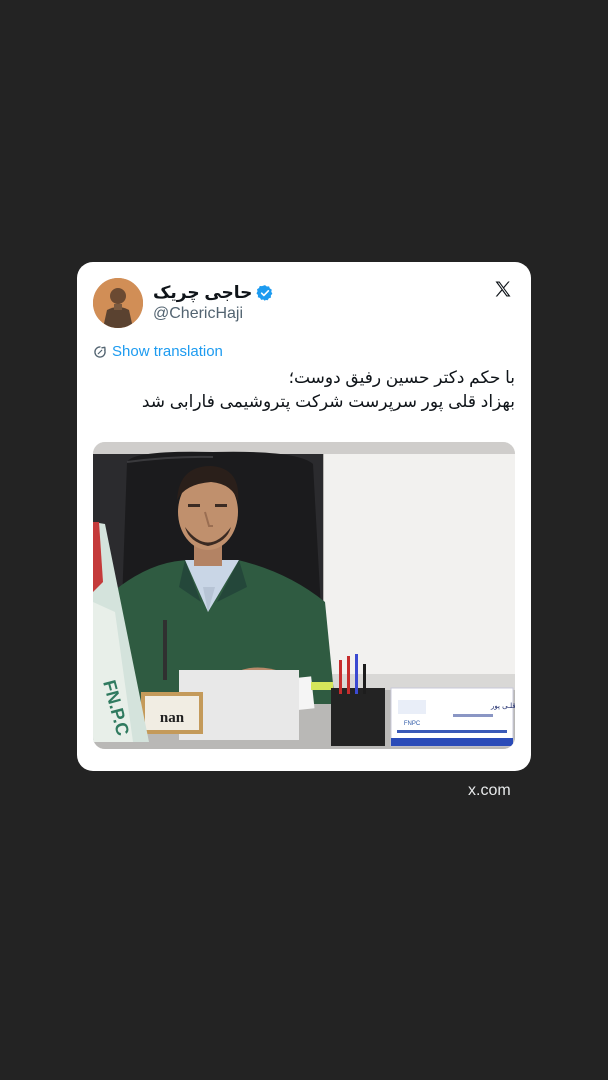 This screenshot has height=1080, width=608. I want to click on tweet-text-line: با حکم دکتر حسین رفیق دوست؛, so click(401, 377).